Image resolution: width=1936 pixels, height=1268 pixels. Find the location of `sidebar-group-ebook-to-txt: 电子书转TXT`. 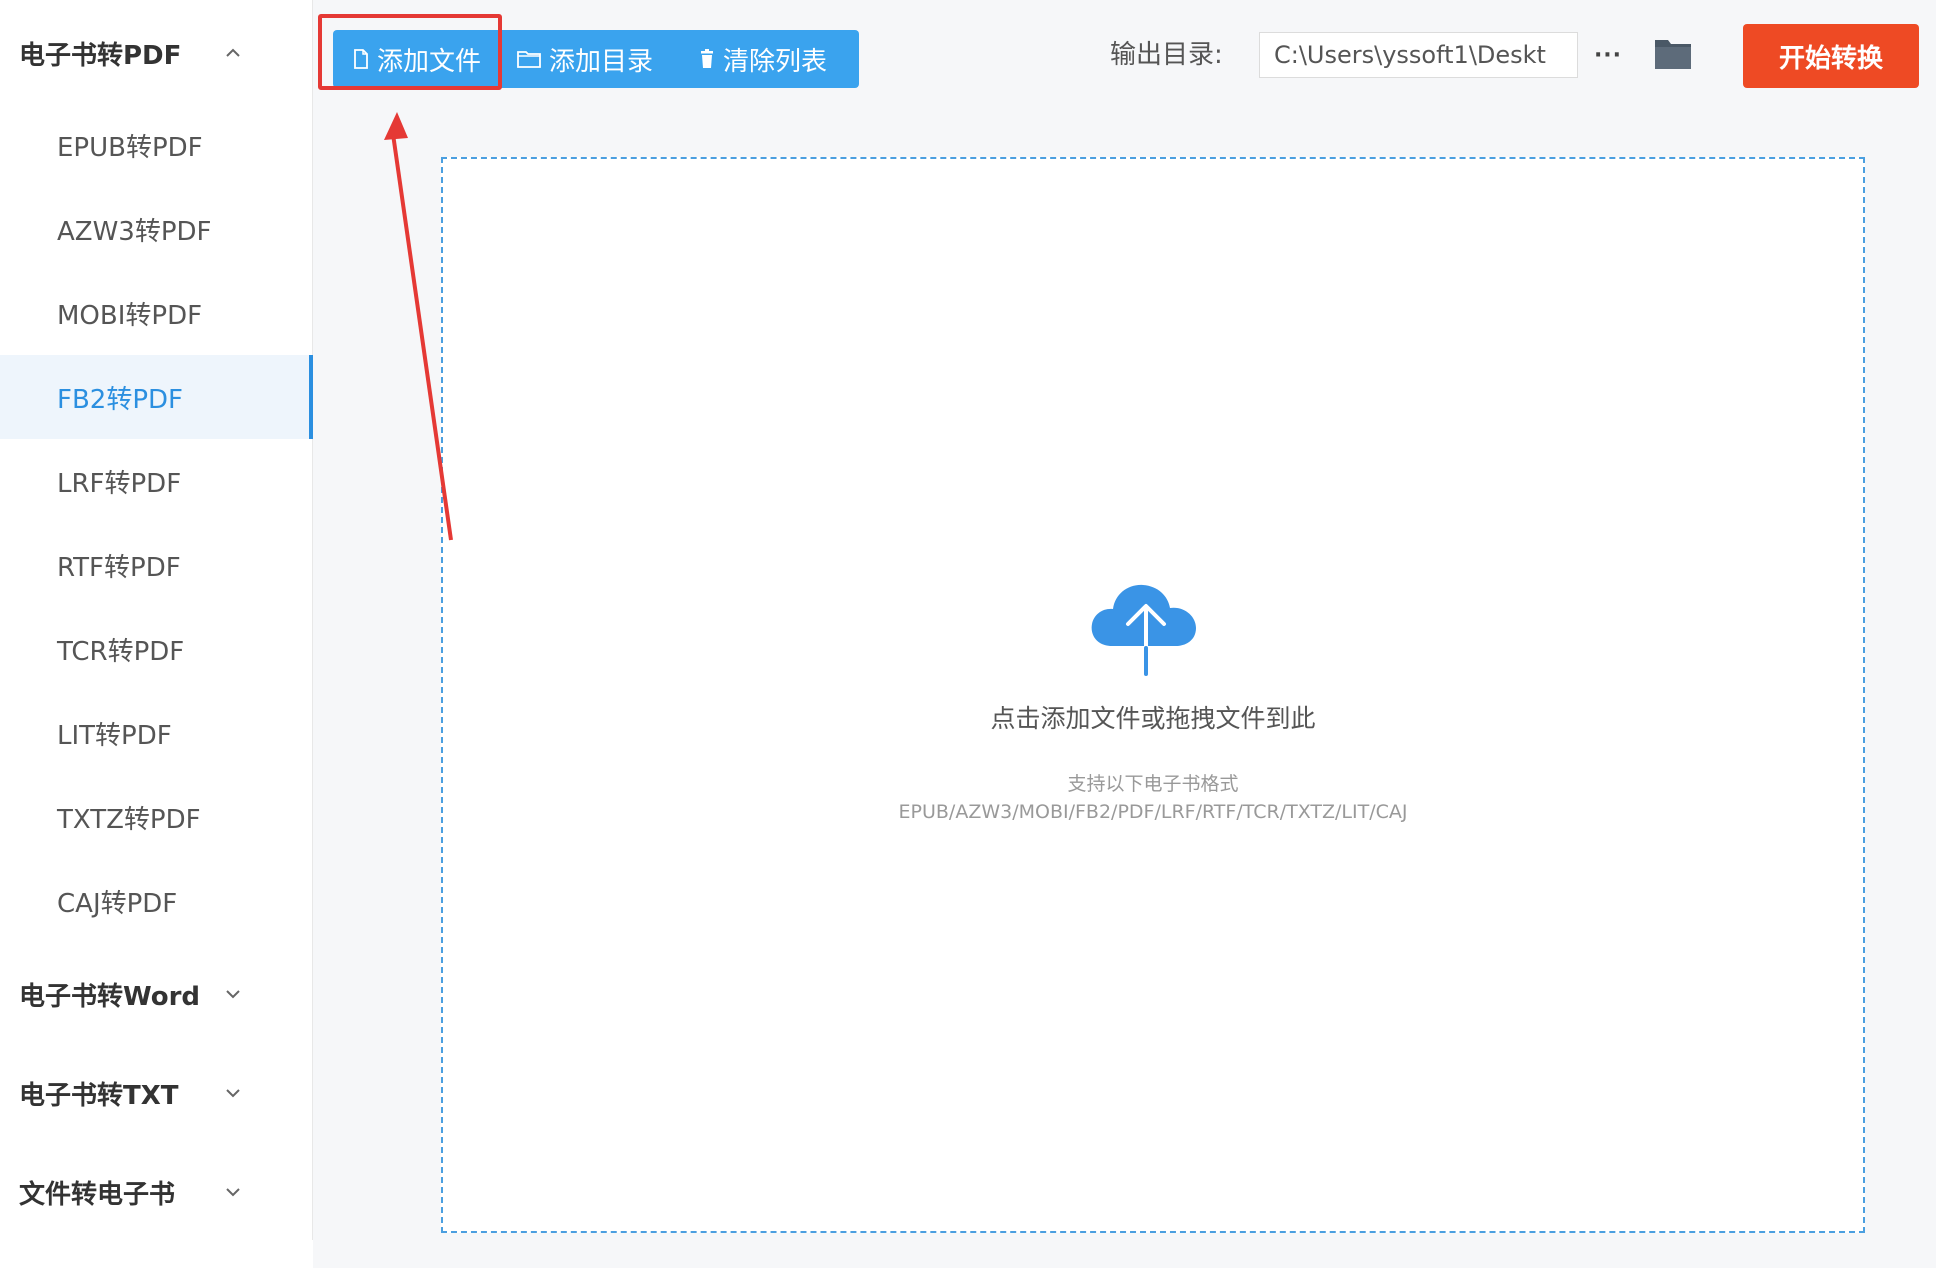

sidebar-group-ebook-to-txt: 电子书转TXT is located at coordinates (156, 1093).